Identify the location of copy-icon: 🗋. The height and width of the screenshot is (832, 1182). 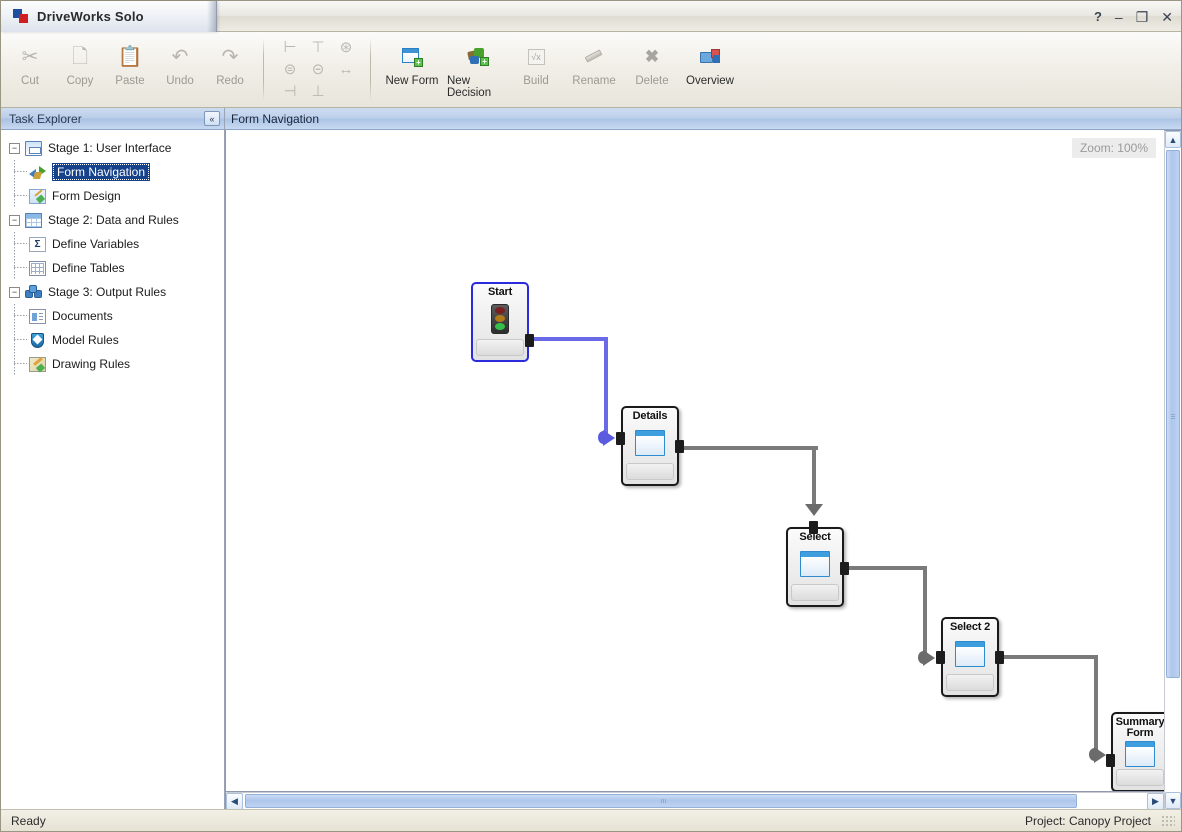
(80, 57).